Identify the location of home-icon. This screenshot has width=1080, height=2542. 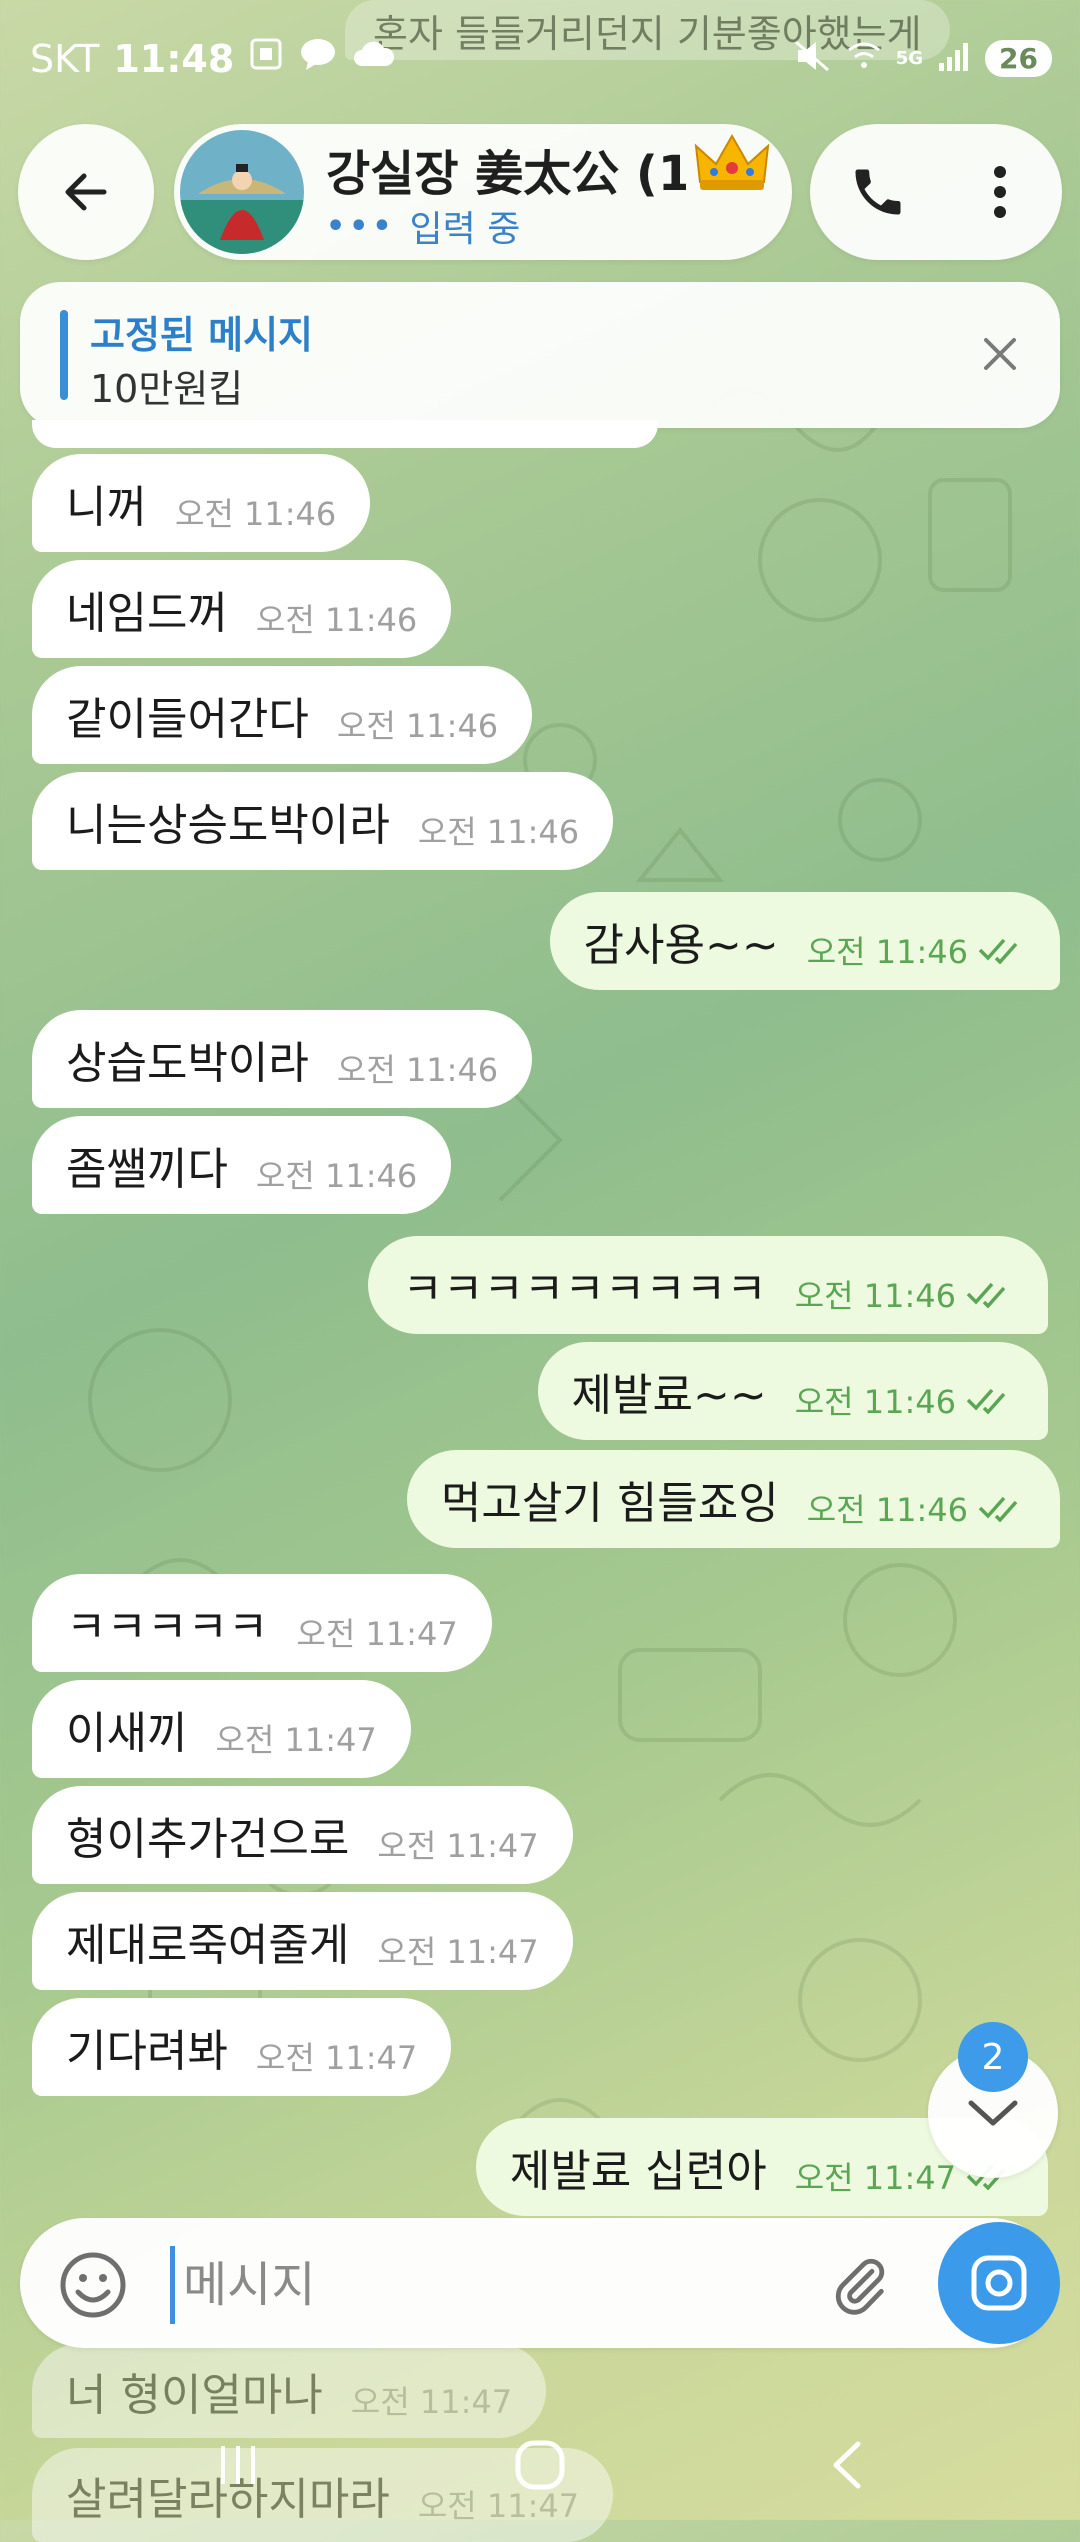
(540, 2465).